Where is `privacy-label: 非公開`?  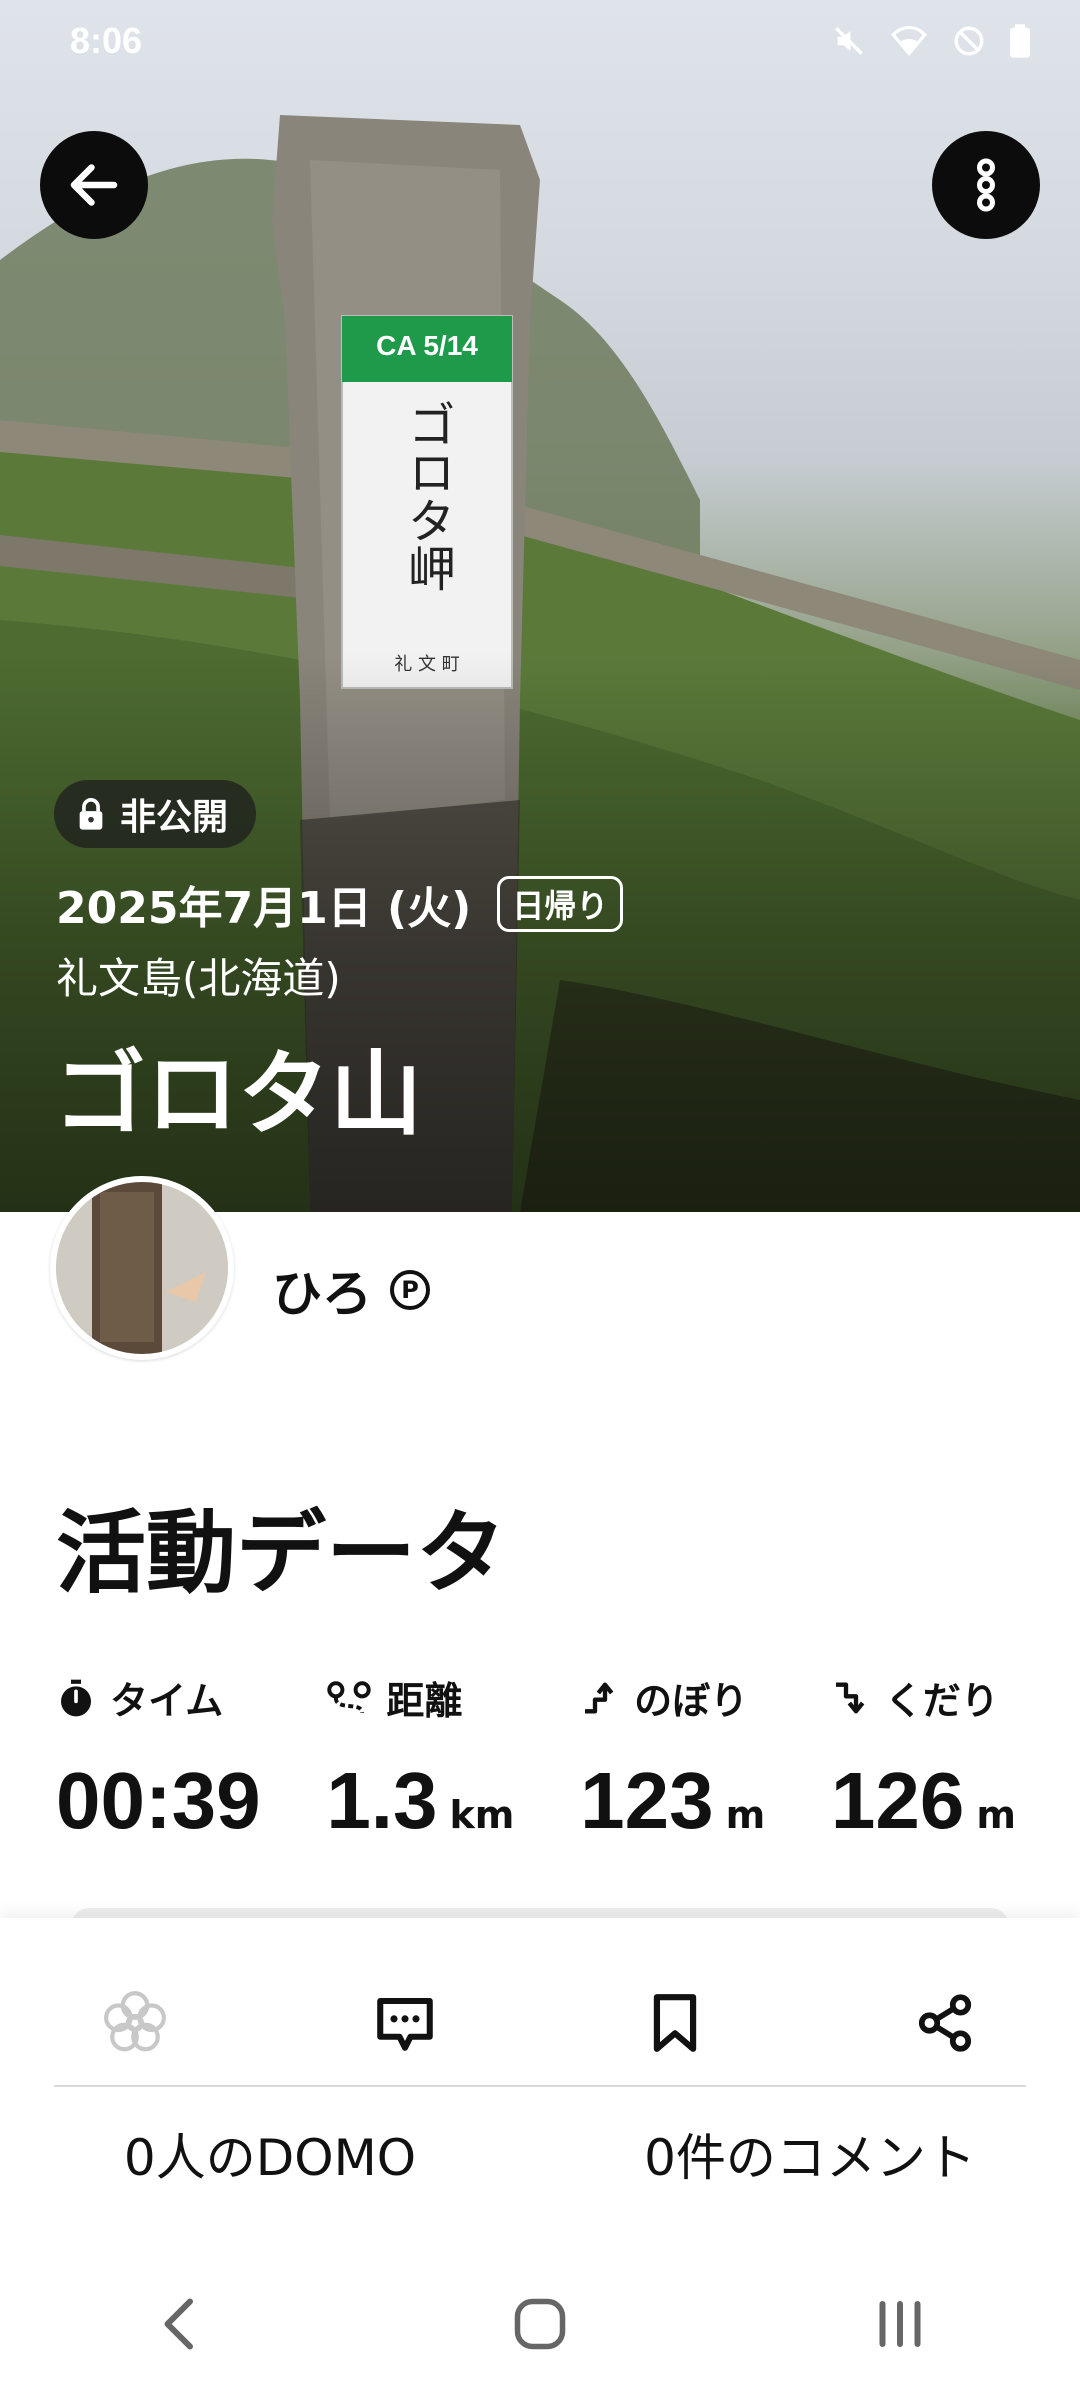
privacy-label: 非公開 is located at coordinates (174, 817).